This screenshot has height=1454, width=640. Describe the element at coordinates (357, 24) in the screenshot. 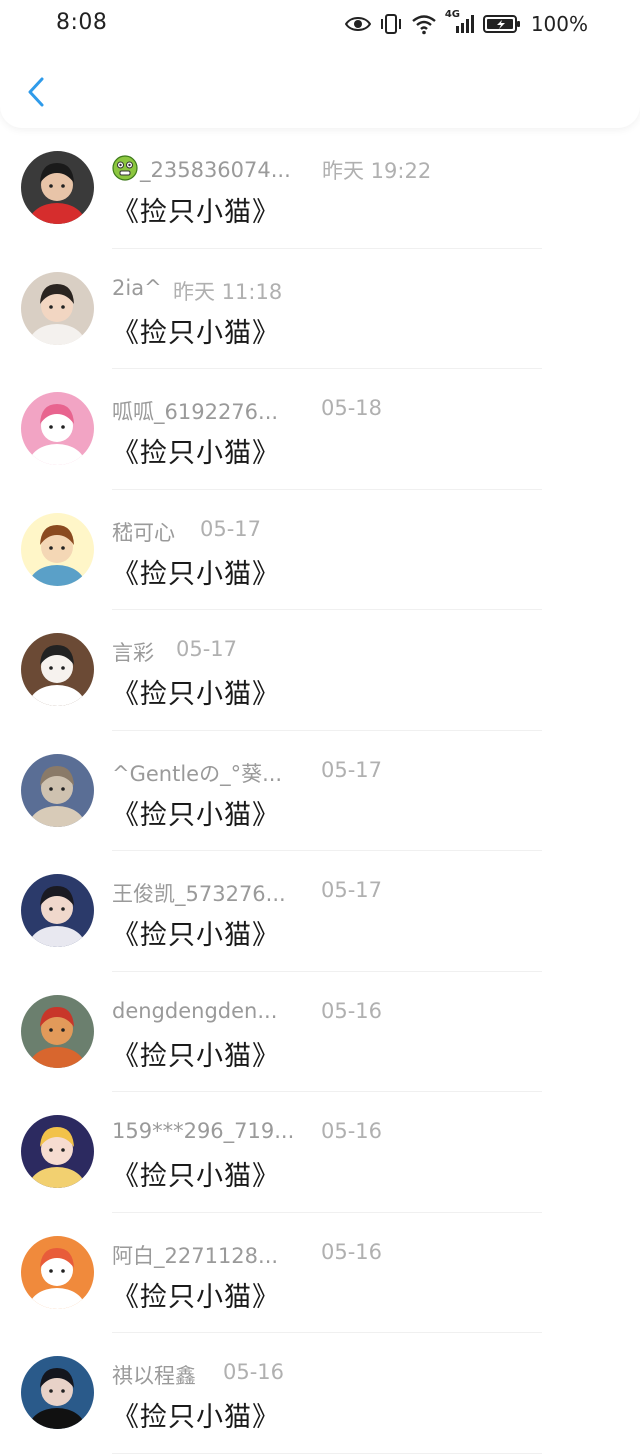

I see `eye-icon` at that location.